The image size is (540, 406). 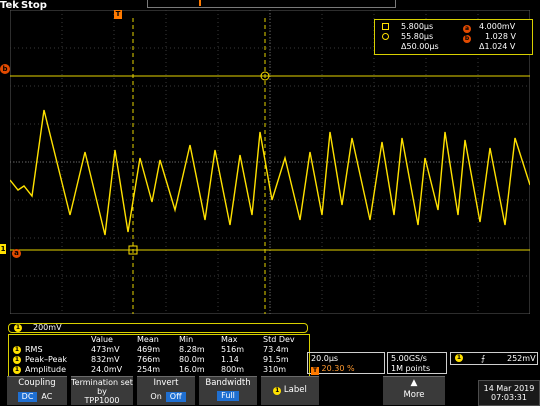 I want to click on date: 14 Mar 2019, so click(x=509, y=388).